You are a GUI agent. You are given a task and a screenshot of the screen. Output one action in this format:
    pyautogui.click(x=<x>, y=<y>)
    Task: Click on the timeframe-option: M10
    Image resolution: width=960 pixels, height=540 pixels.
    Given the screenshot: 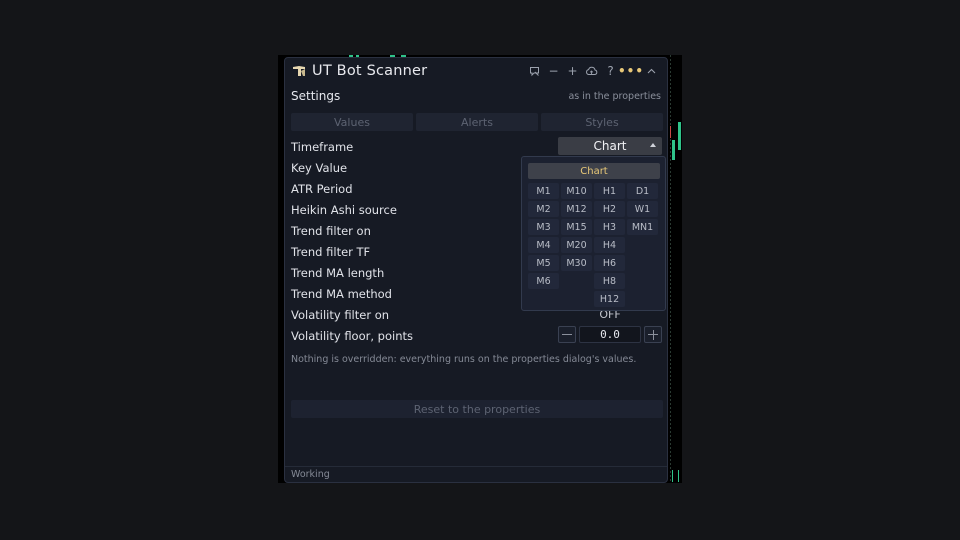 What is the action you would take?
    pyautogui.click(x=576, y=191)
    